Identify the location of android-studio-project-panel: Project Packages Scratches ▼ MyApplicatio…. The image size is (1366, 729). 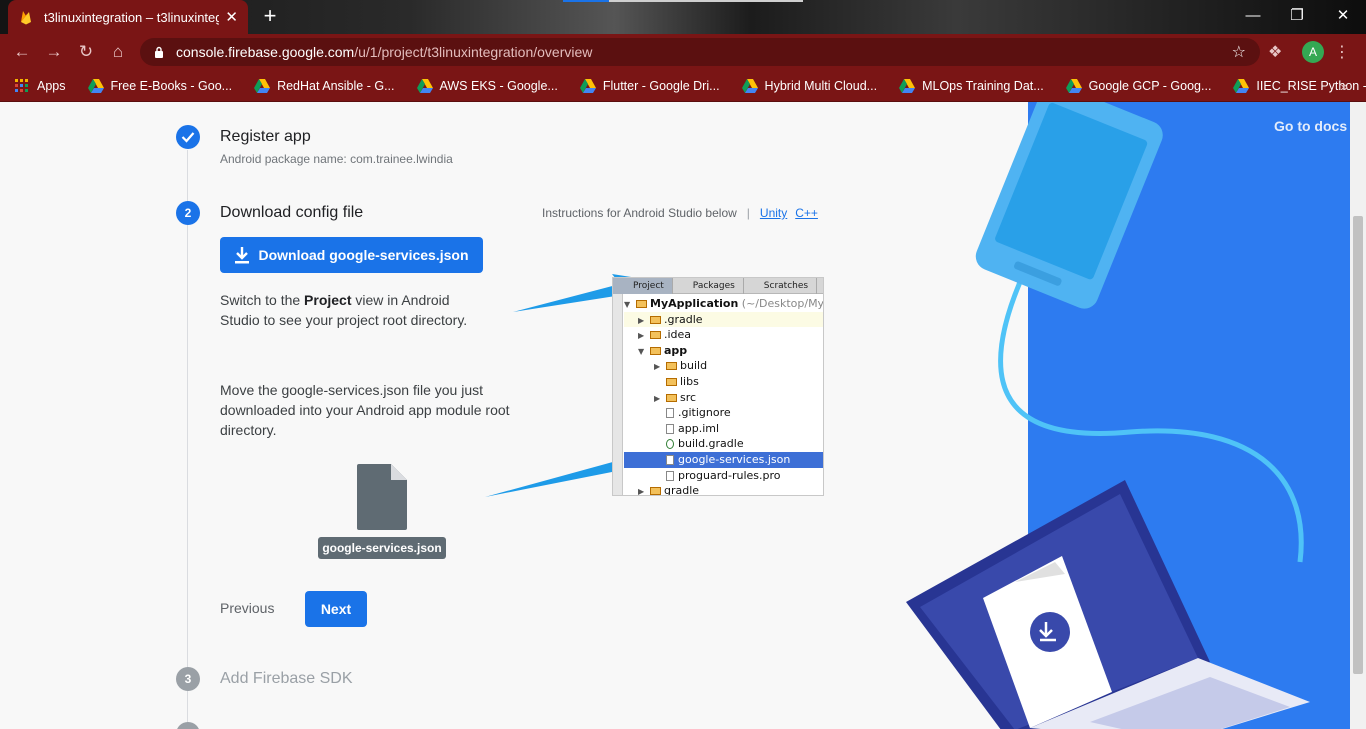
(718, 386).